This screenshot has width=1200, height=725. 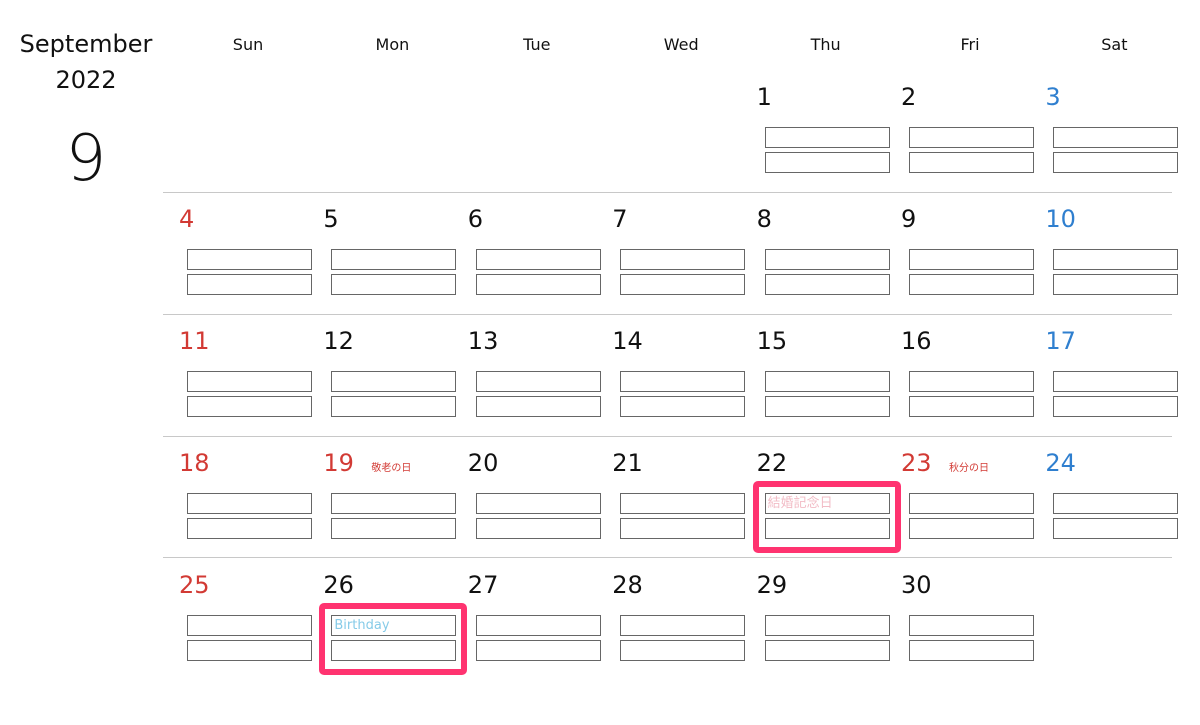 I want to click on day-number-3: 3, so click(x=1053, y=97).